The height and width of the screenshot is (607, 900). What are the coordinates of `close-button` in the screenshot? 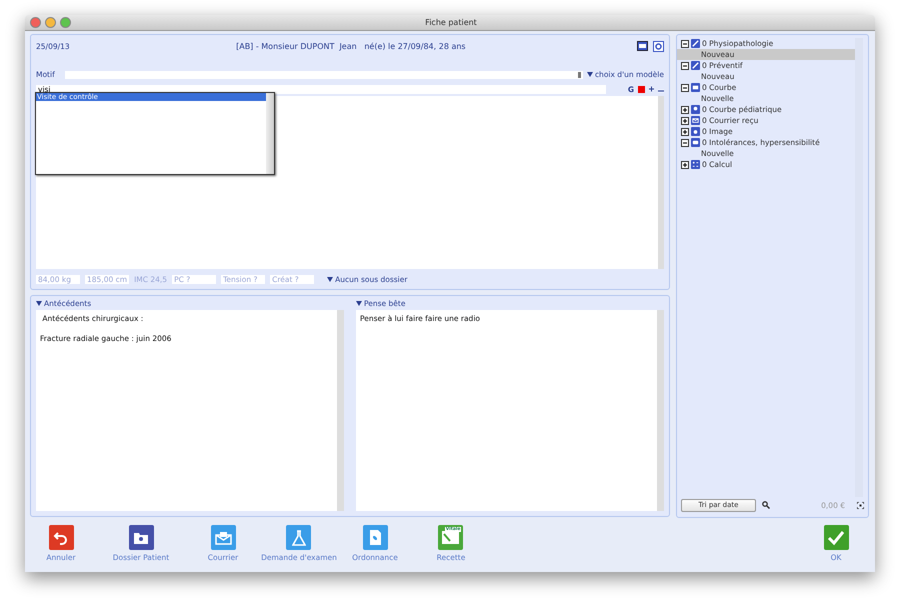 It's located at (35, 22).